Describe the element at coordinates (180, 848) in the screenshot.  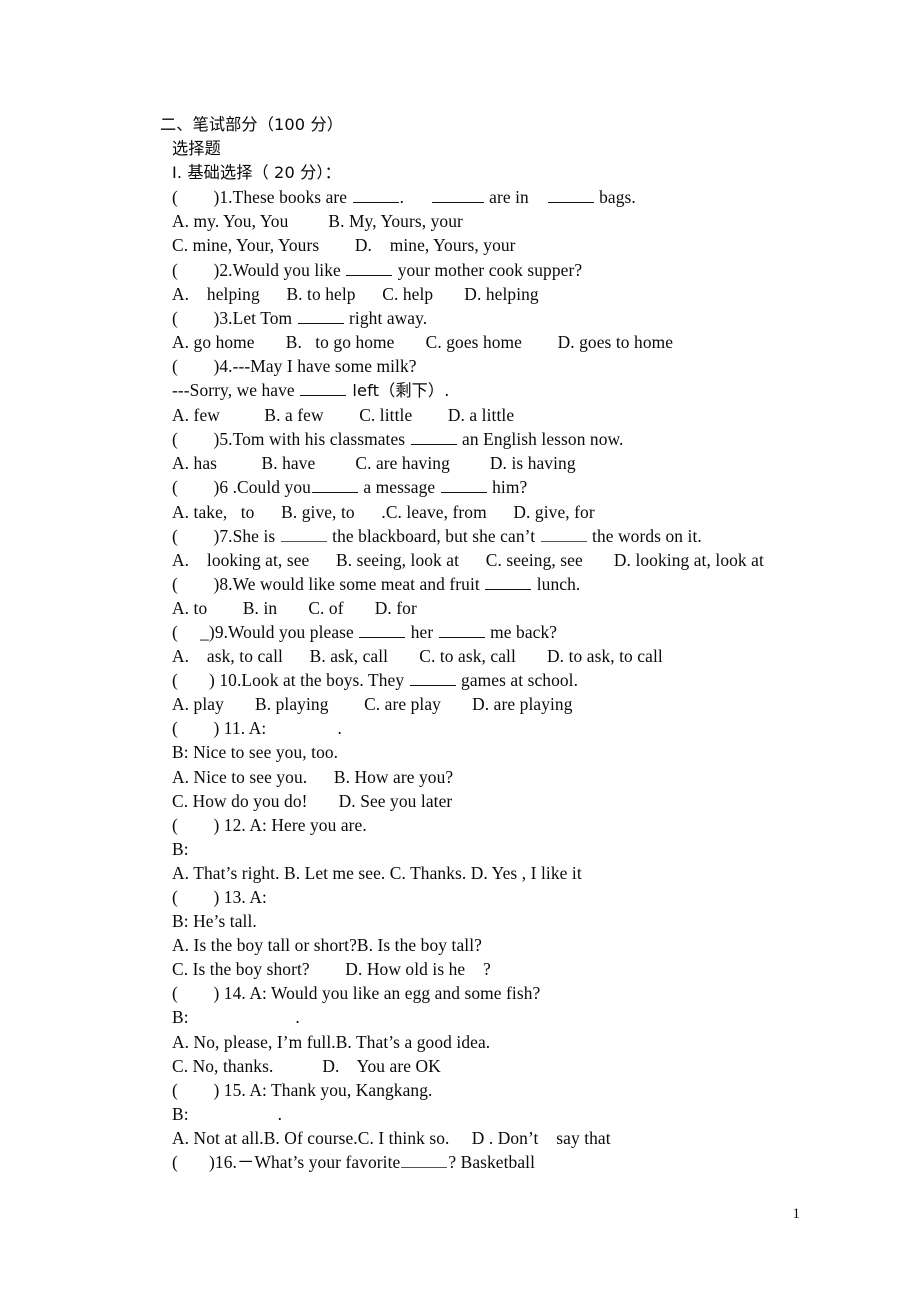
I see `question-12-dialogue-b: B:` at that location.